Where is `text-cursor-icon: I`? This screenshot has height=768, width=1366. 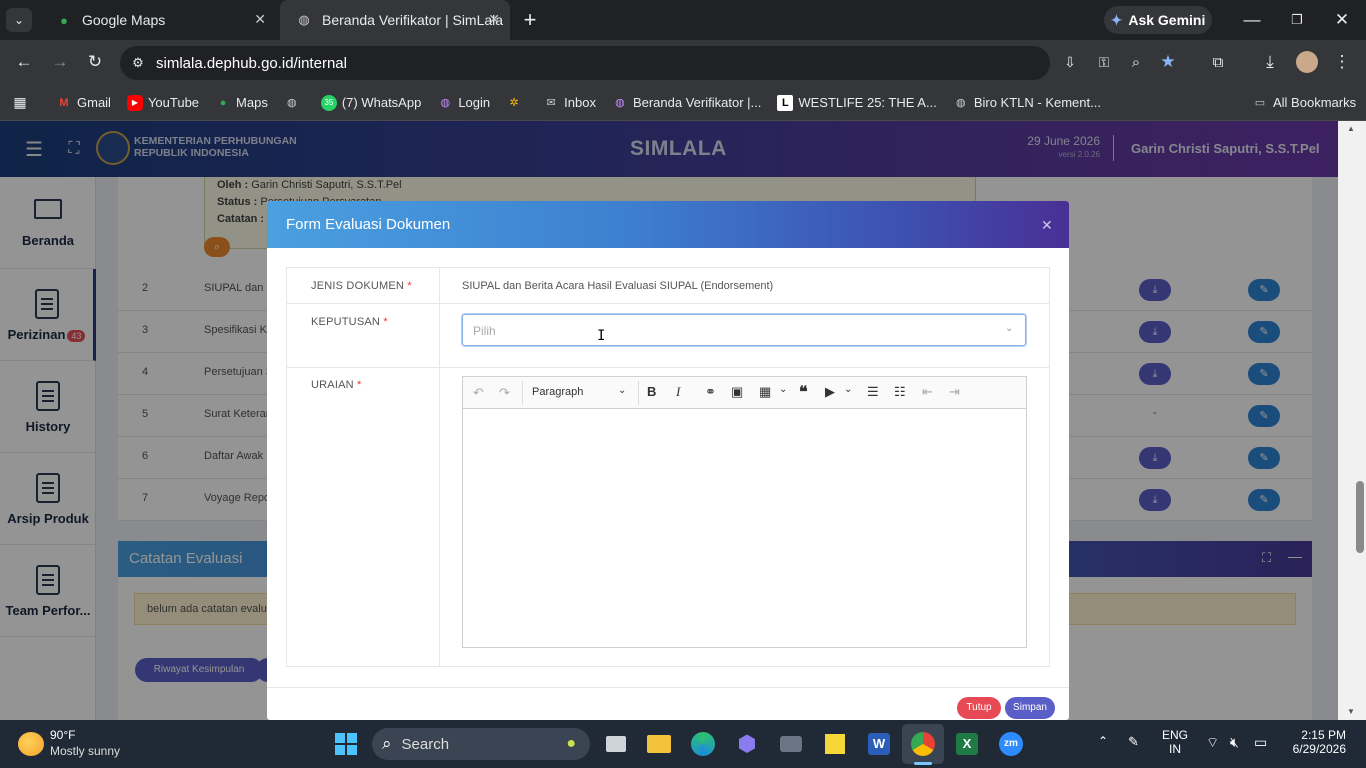 text-cursor-icon: I is located at coordinates (601, 336).